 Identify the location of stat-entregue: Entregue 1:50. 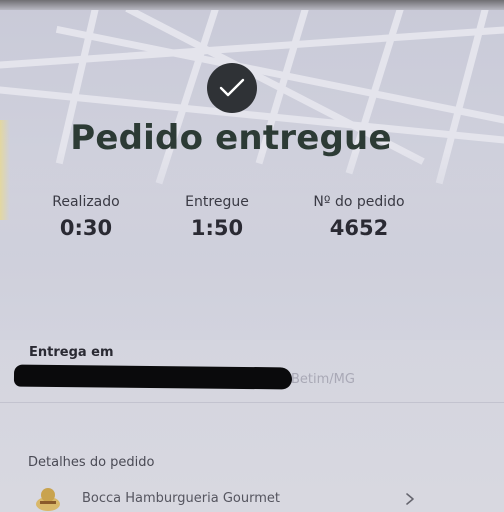
(217, 217).